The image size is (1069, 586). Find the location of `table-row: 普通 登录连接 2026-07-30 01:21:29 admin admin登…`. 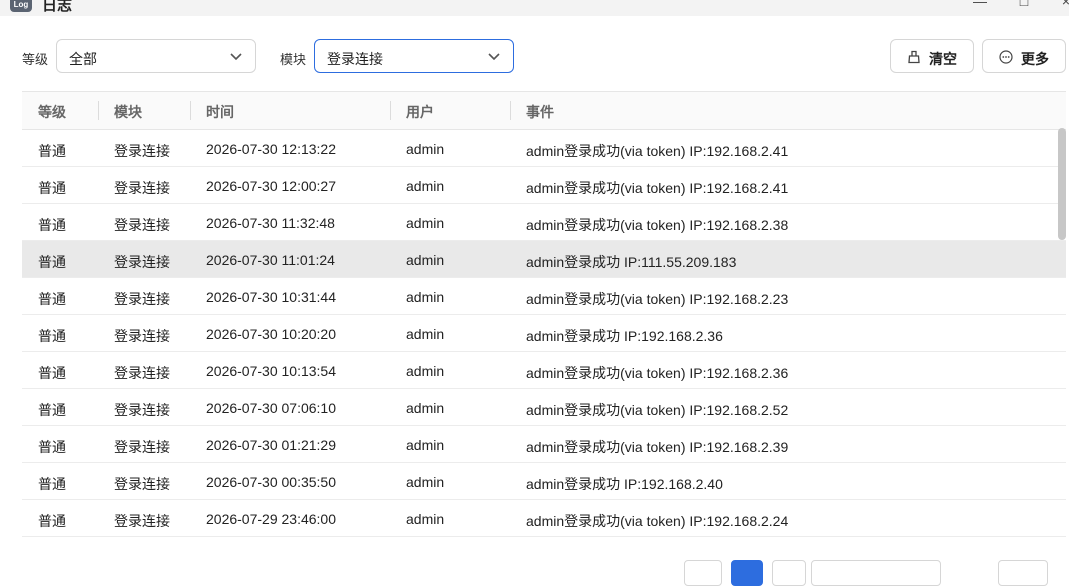

table-row: 普通 登录连接 2026-07-30 01:21:29 admin admin登… is located at coordinates (544, 444).